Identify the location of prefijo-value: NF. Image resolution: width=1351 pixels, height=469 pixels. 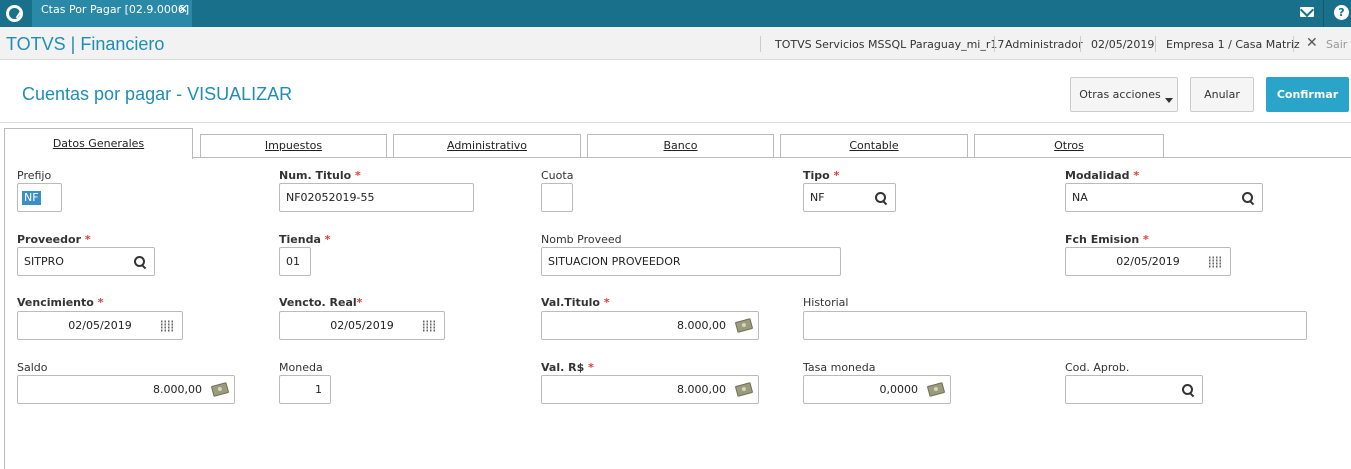
(31, 198).